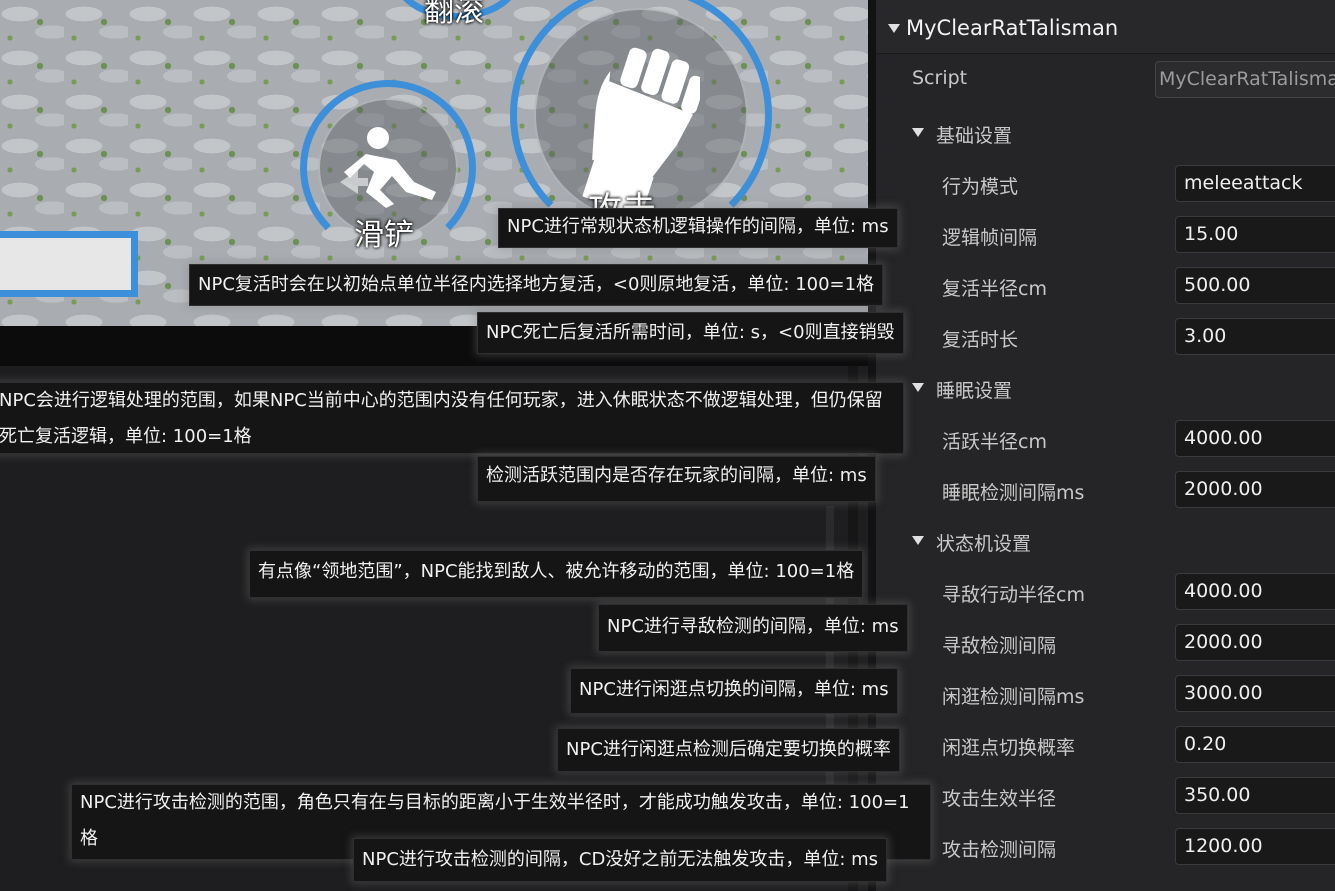 The width and height of the screenshot is (1335, 891). Describe the element at coordinates (1255, 642) in the screenshot. I see `seek-interval-field: 2000.00` at that location.